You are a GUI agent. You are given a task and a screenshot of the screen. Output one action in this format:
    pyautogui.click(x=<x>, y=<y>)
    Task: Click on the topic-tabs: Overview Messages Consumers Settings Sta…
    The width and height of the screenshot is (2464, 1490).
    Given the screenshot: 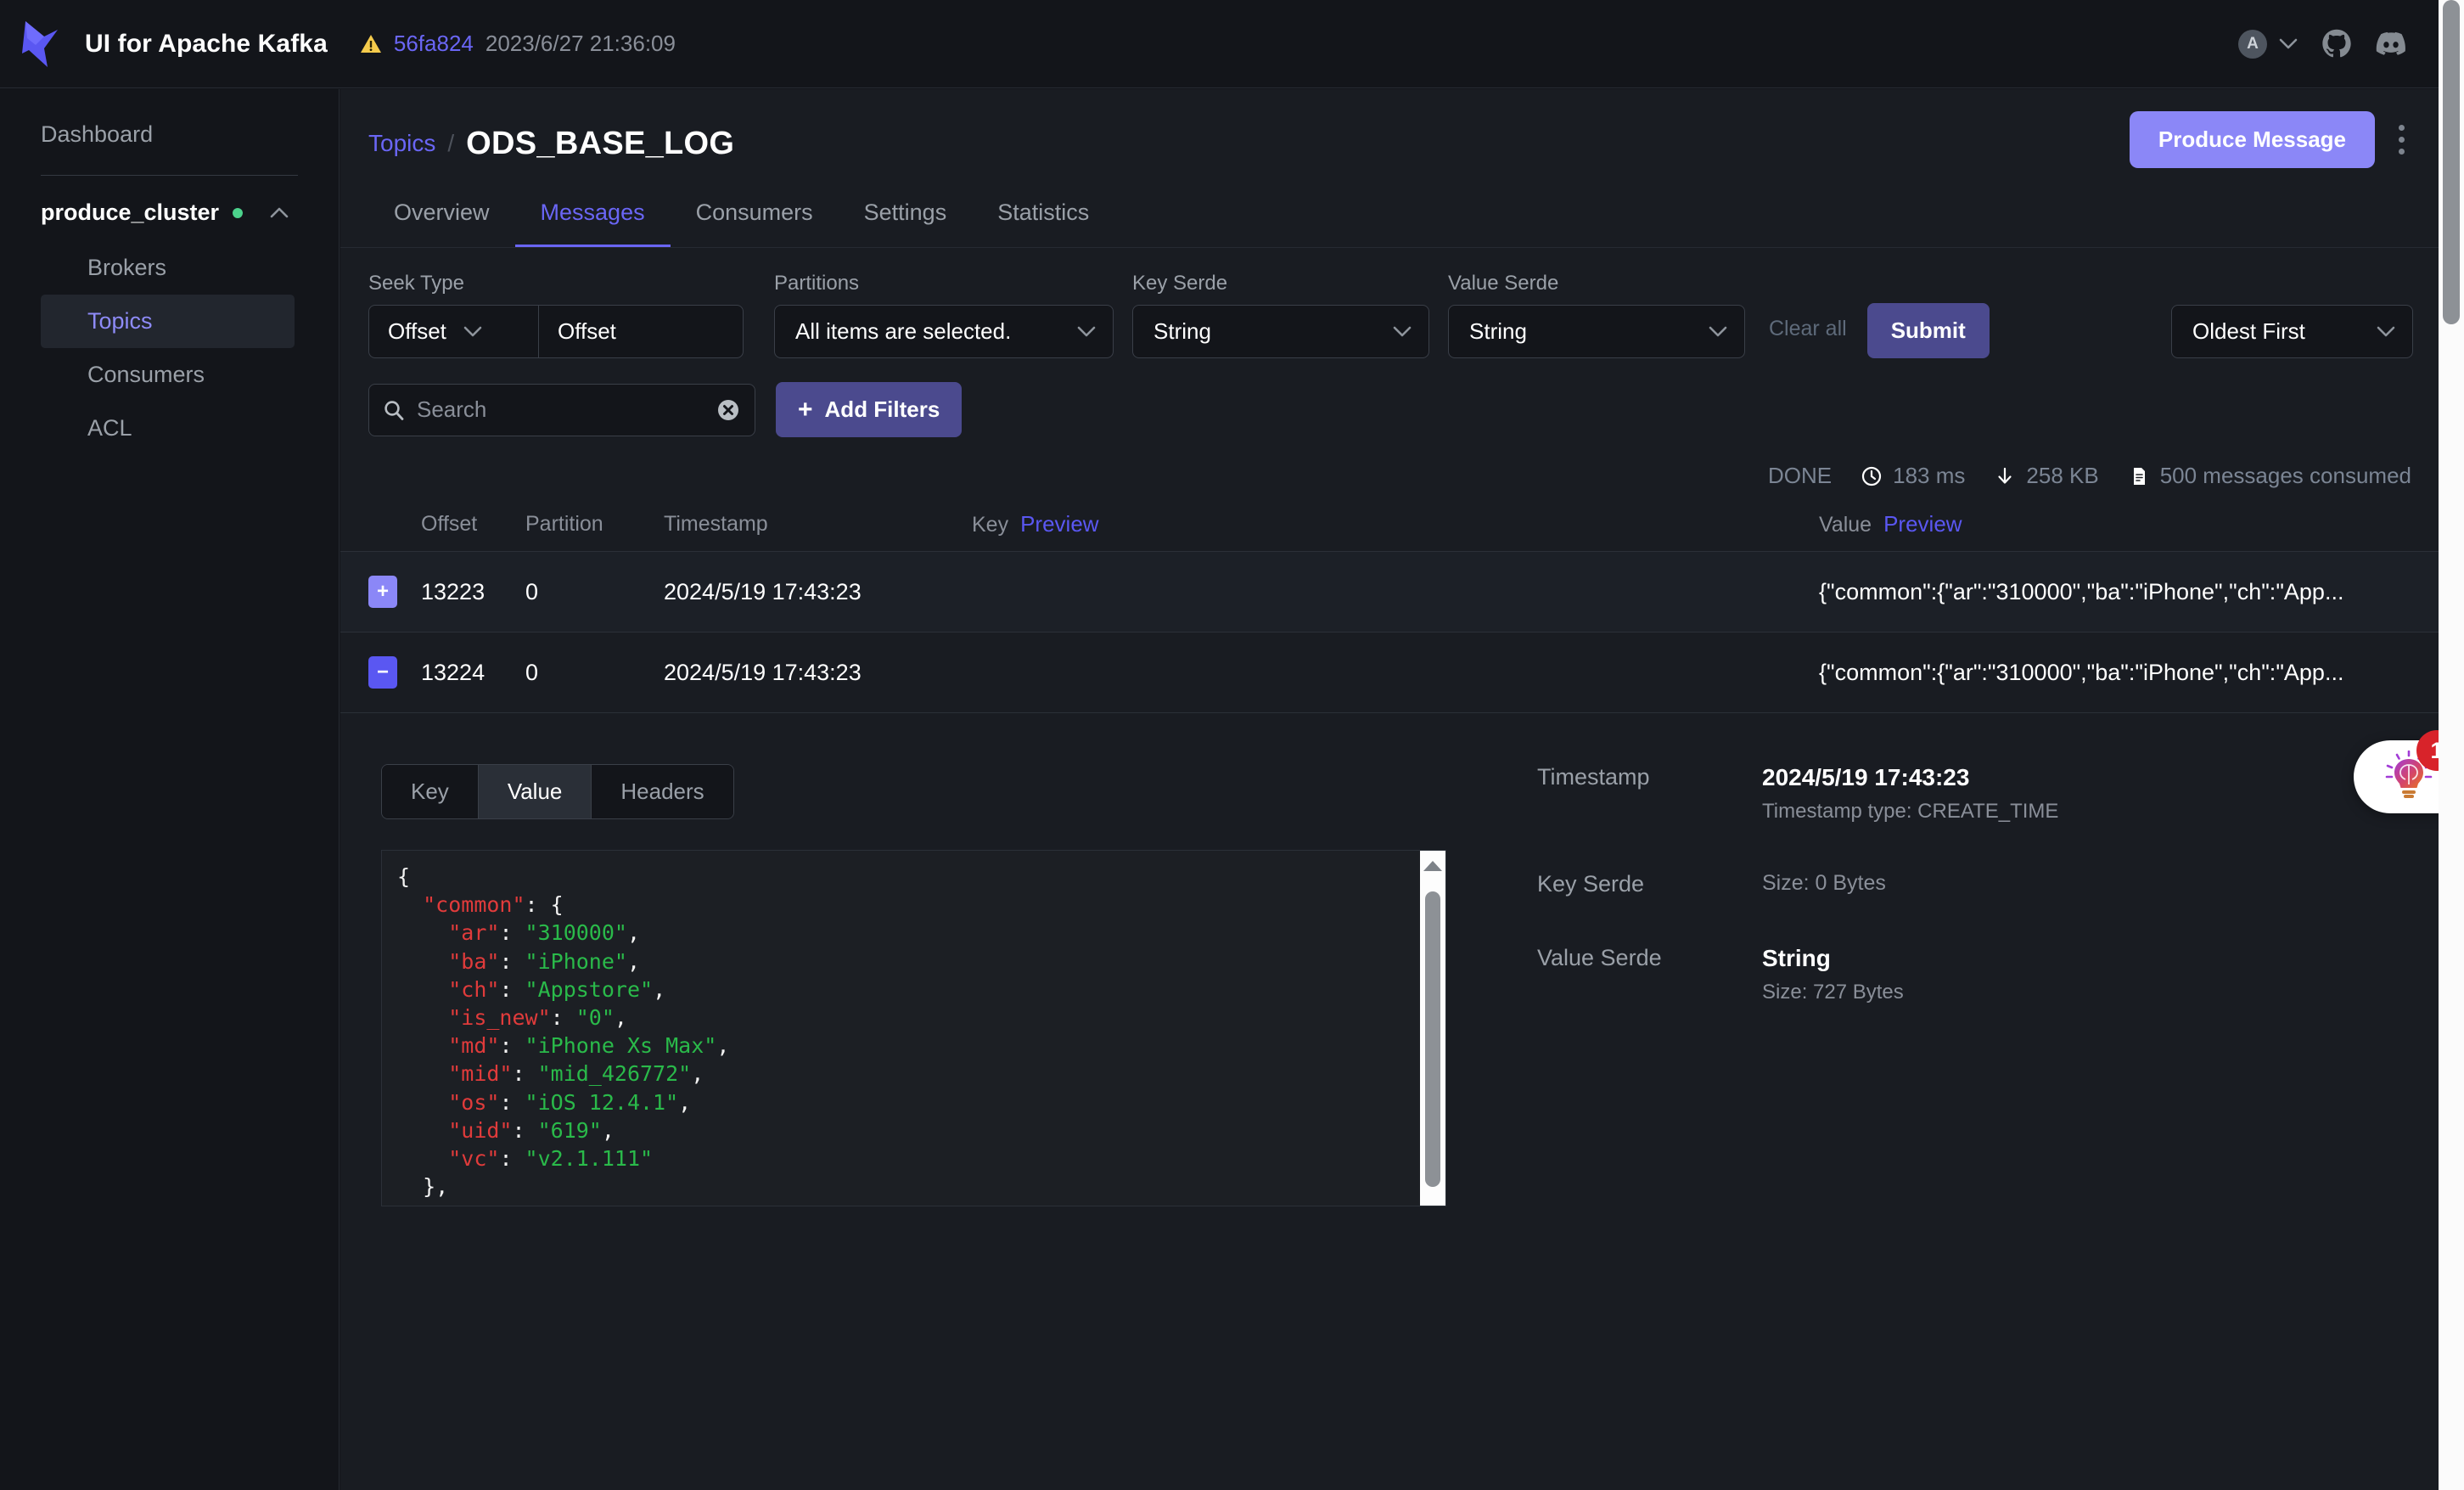 What is the action you would take?
    pyautogui.click(x=1389, y=218)
    